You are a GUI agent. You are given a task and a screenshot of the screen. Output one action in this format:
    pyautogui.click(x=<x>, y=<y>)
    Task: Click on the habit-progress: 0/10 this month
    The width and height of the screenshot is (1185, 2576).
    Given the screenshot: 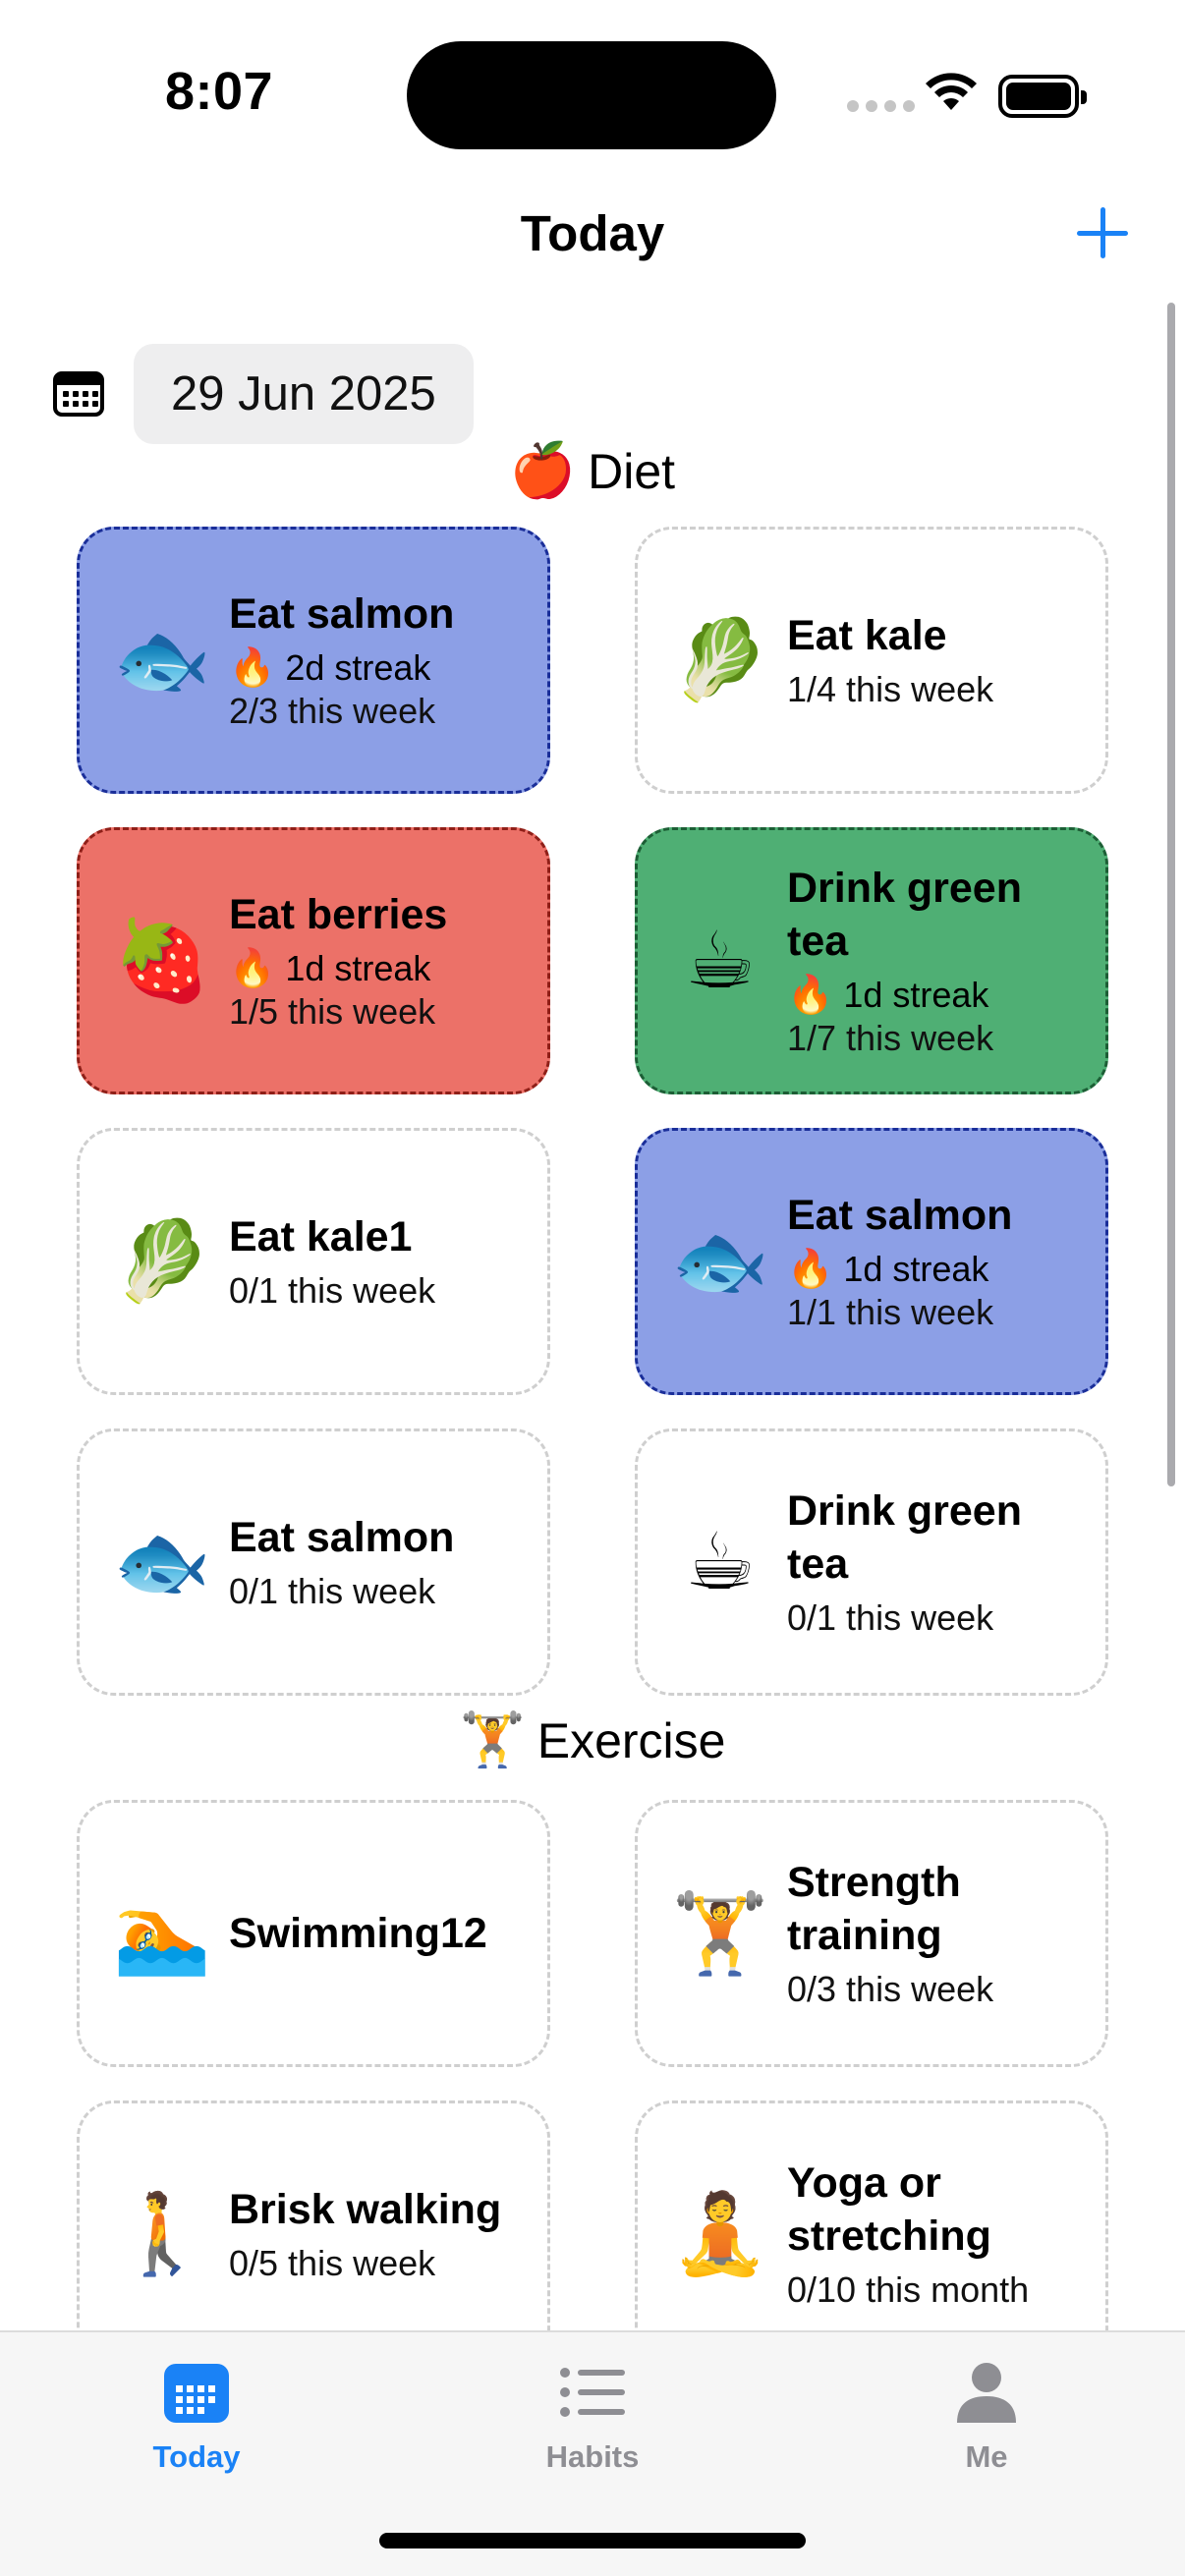 What is the action you would take?
    pyautogui.click(x=909, y=2289)
    